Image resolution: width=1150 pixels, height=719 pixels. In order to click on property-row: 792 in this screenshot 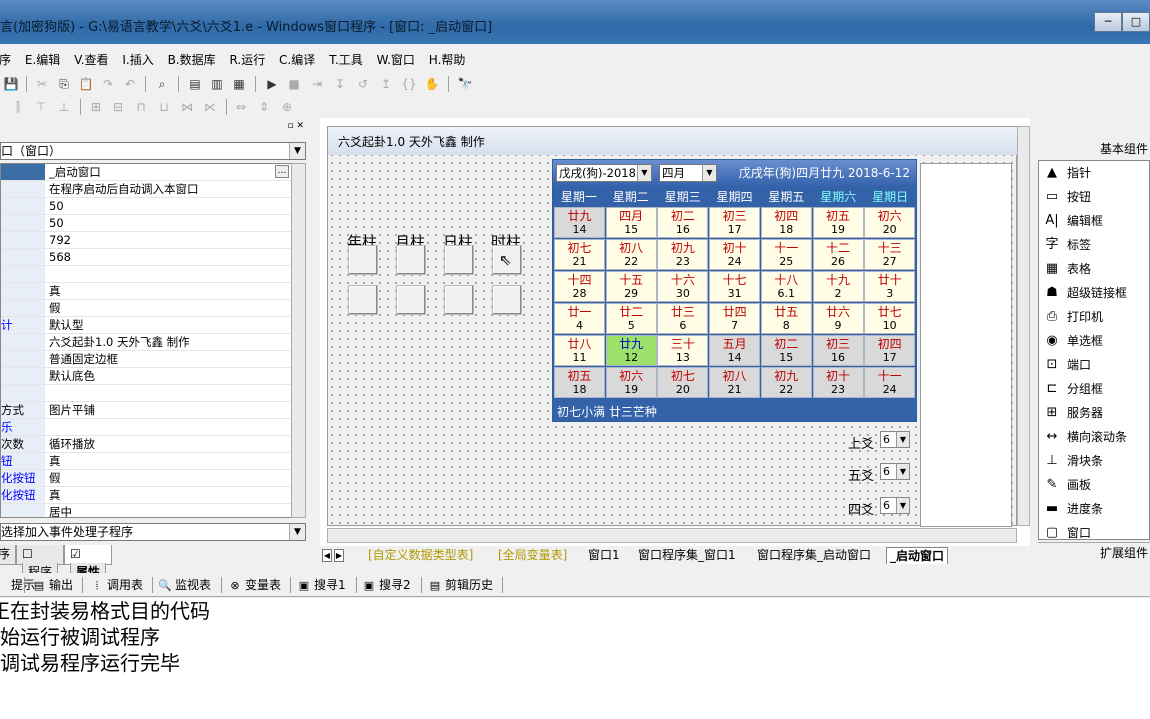, I will do `click(146, 240)`.